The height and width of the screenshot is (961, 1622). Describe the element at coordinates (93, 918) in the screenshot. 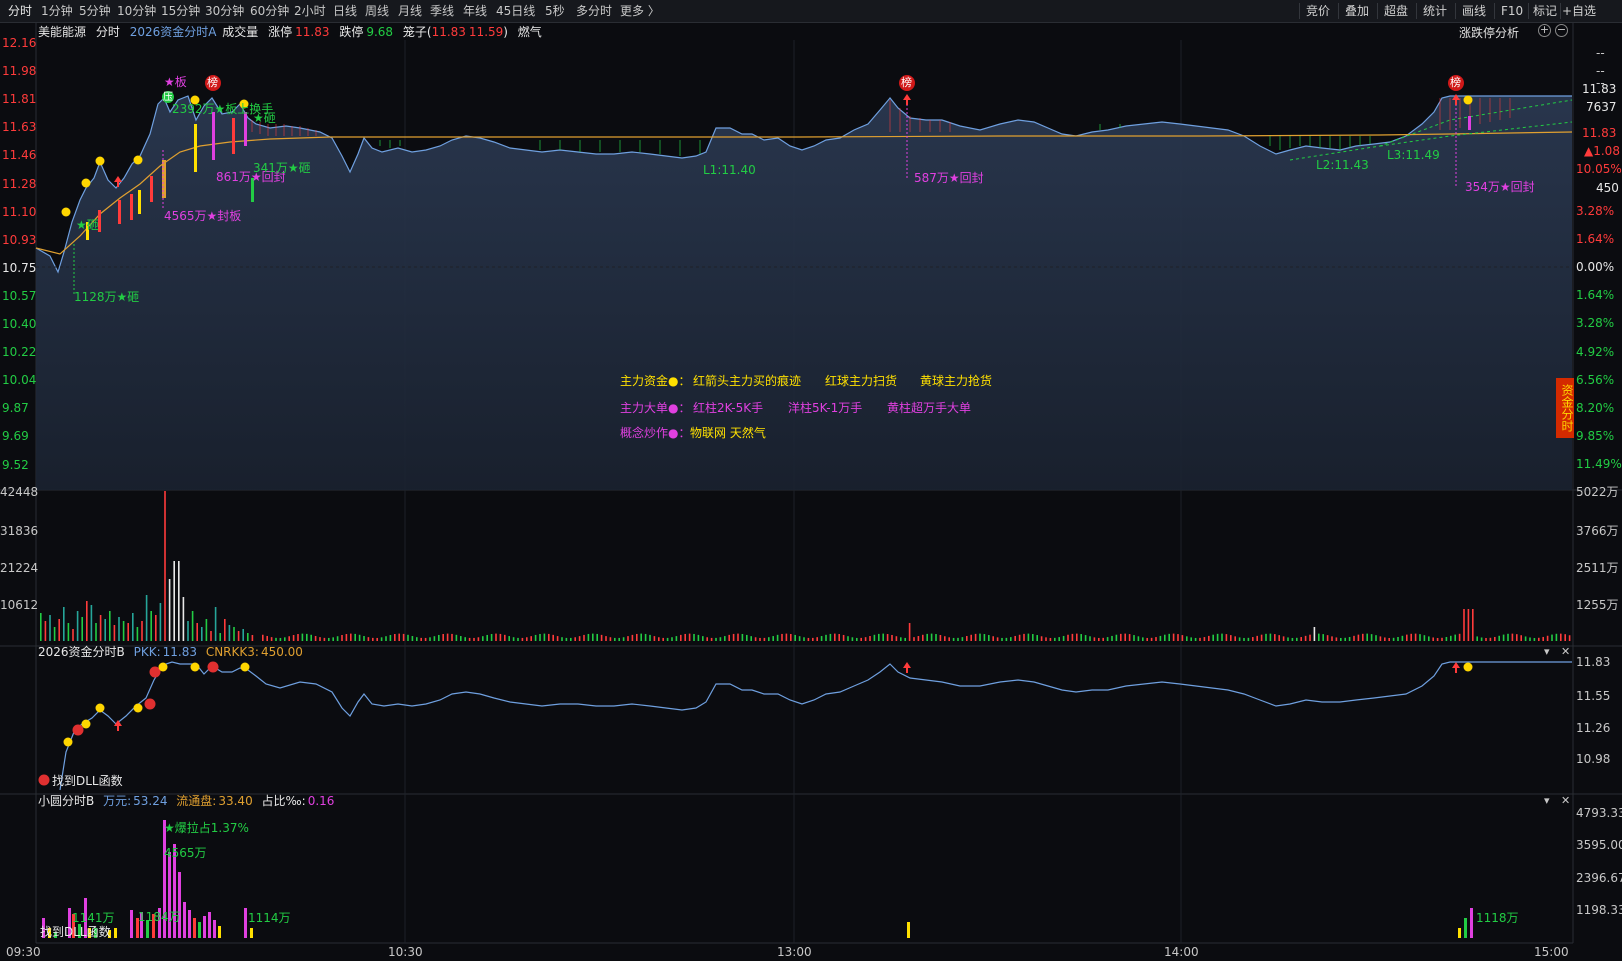

I see `annotation-1141: 1141万` at that location.